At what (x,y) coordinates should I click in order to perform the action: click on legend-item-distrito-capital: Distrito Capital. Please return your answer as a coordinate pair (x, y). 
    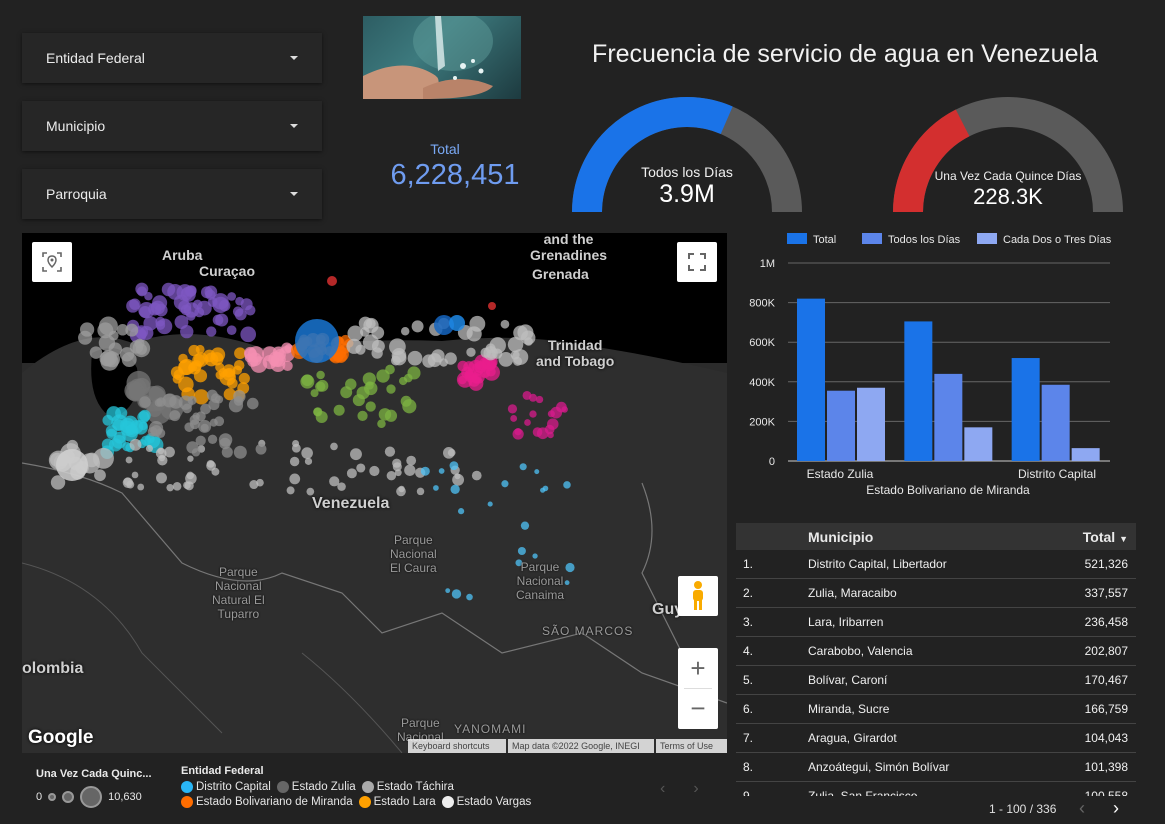
    Looking at the image, I should click on (226, 787).